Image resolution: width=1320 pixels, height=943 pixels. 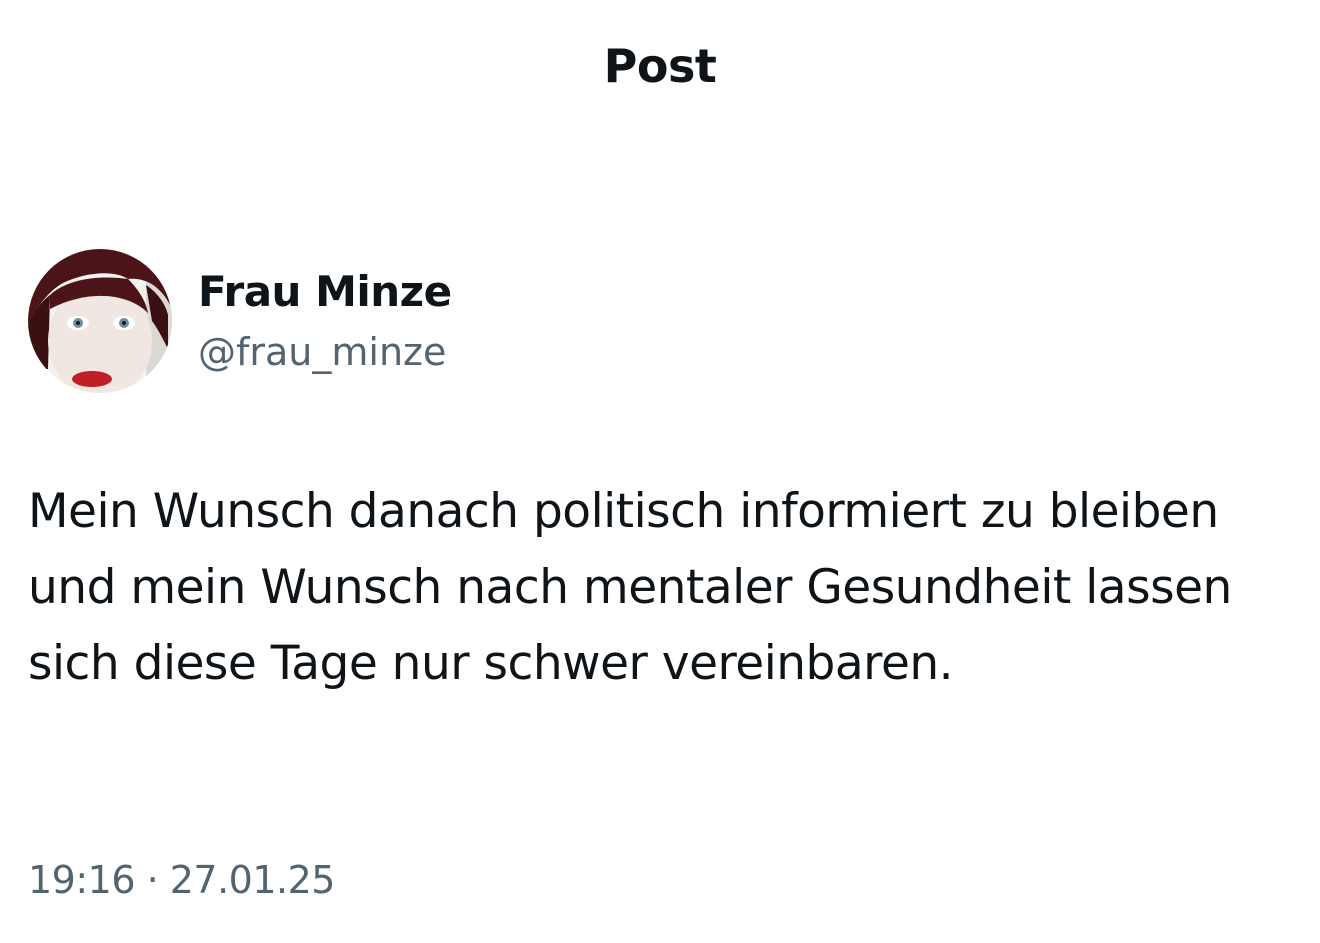 I want to click on author-names: Frau Minze @frau_minze, so click(x=325, y=321).